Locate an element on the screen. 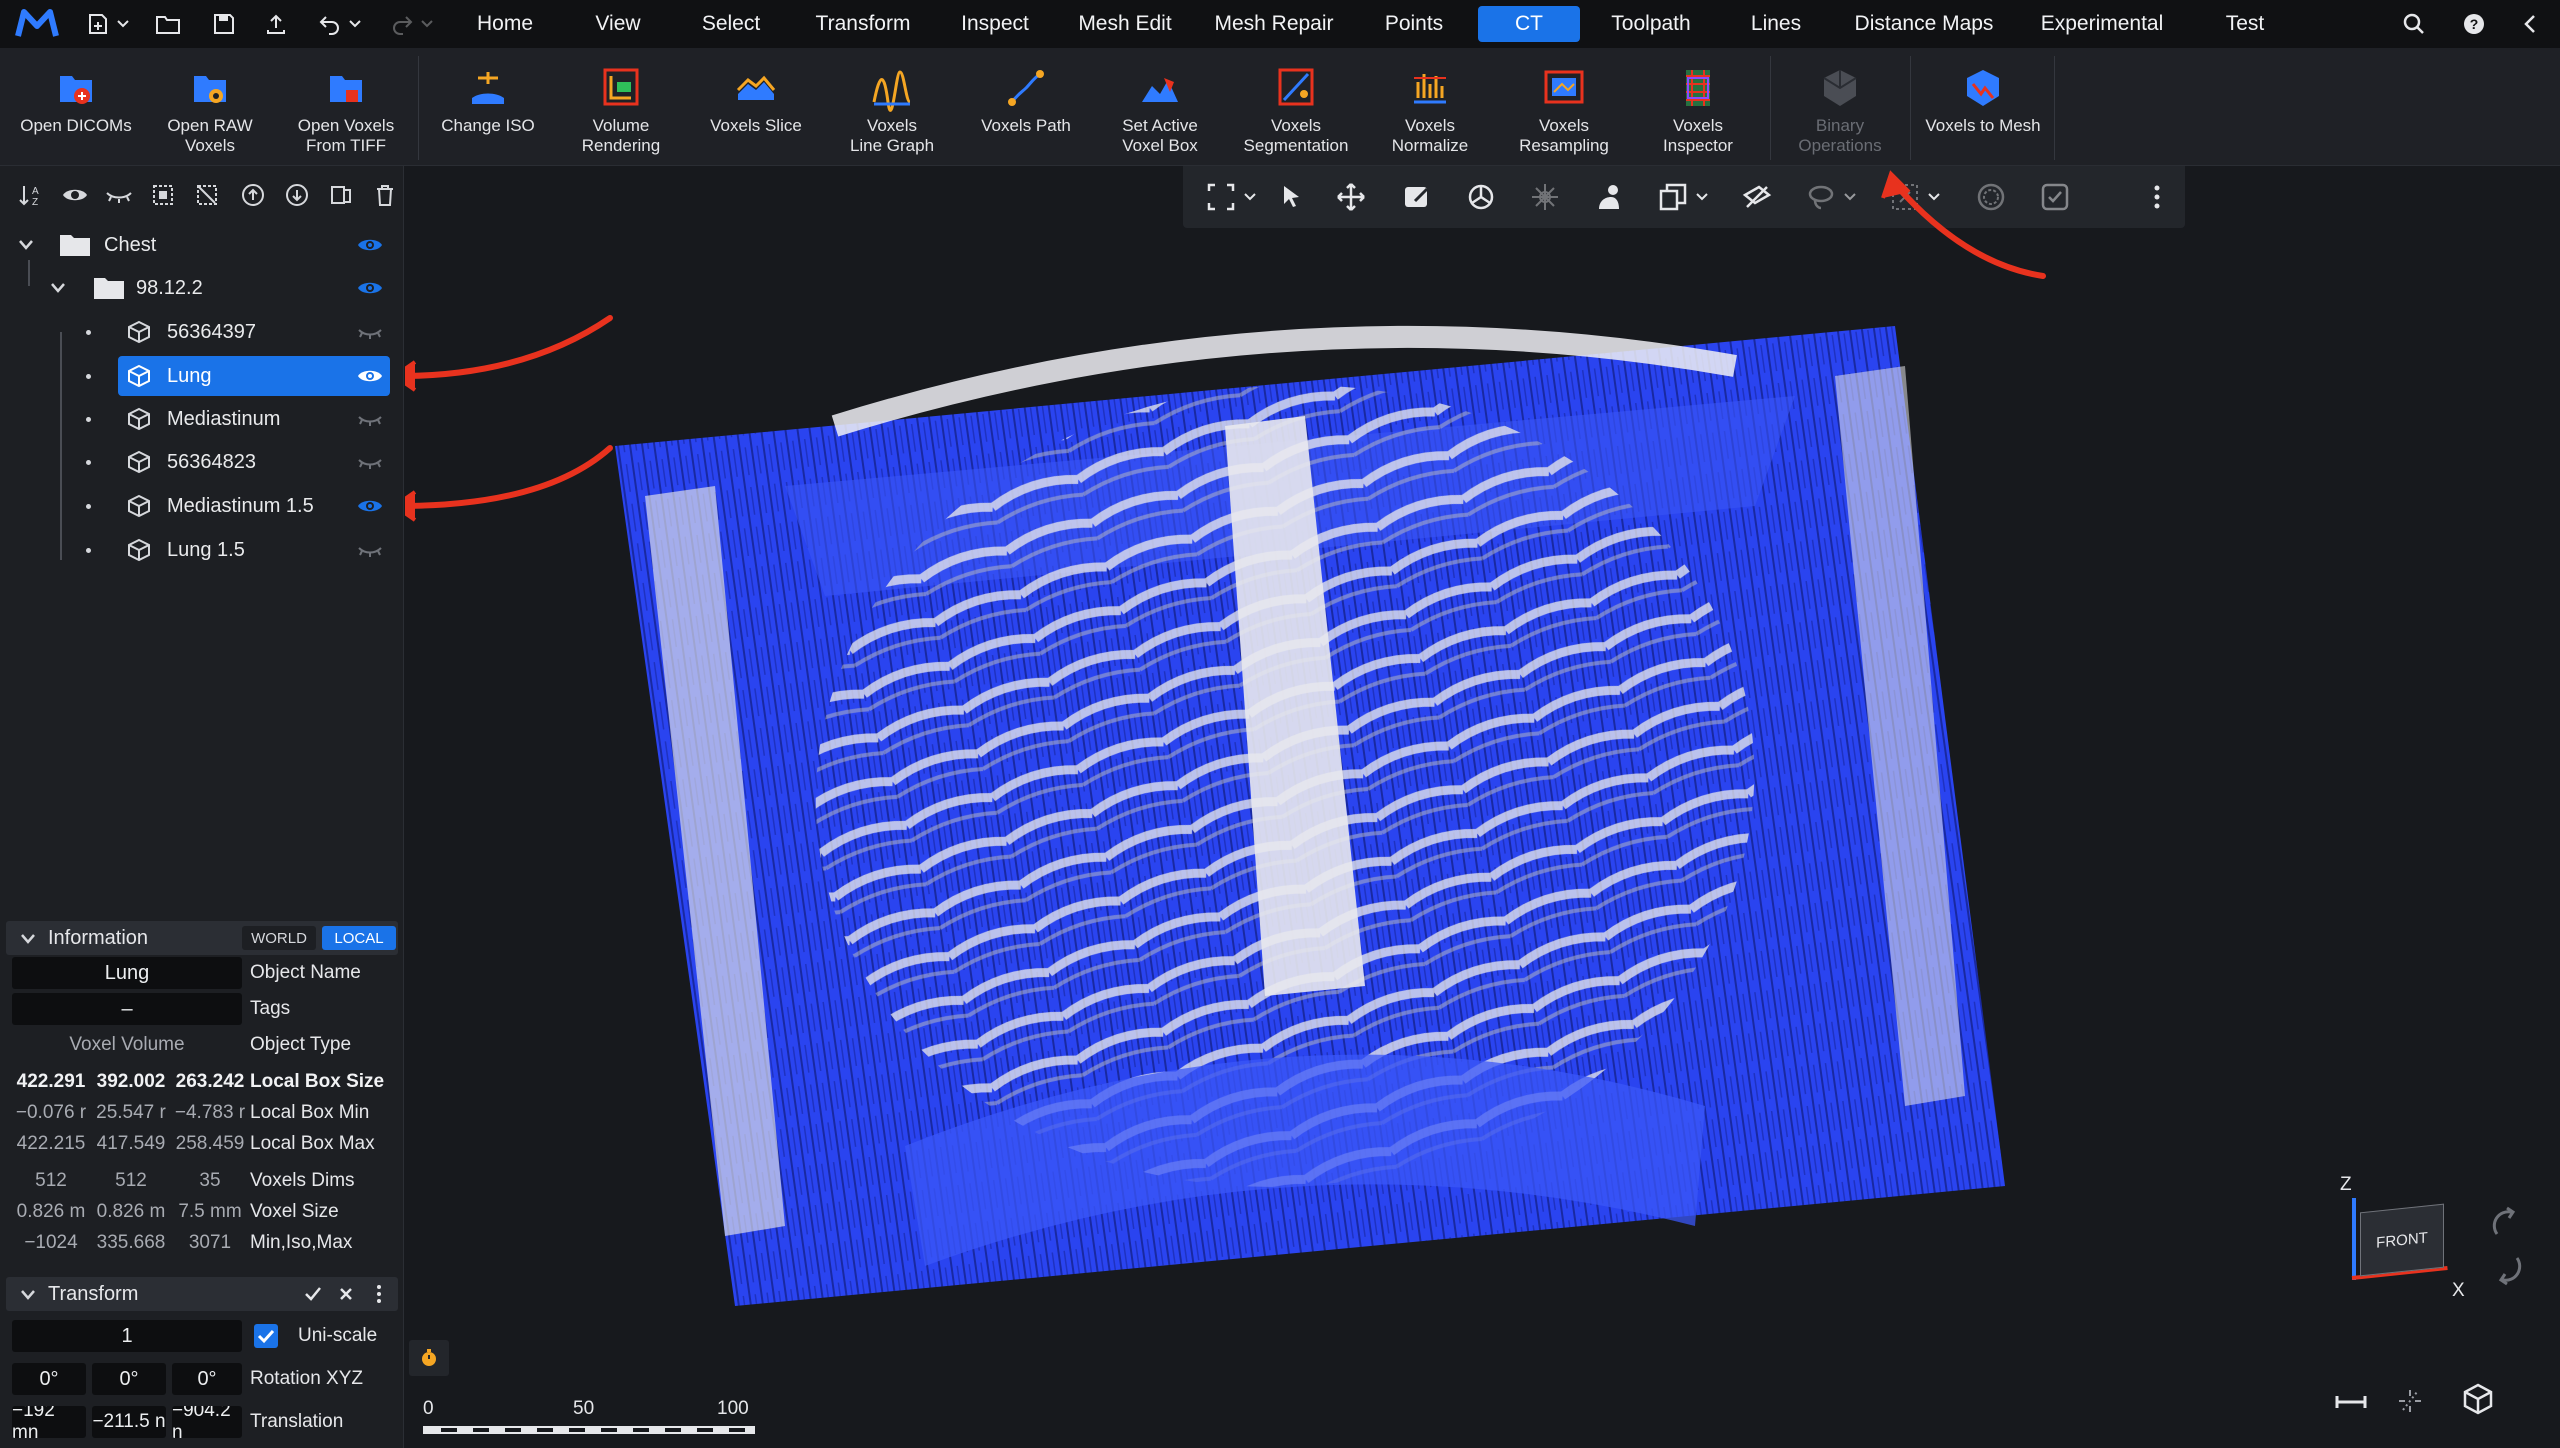  object-name-field: Lung is located at coordinates (127, 973).